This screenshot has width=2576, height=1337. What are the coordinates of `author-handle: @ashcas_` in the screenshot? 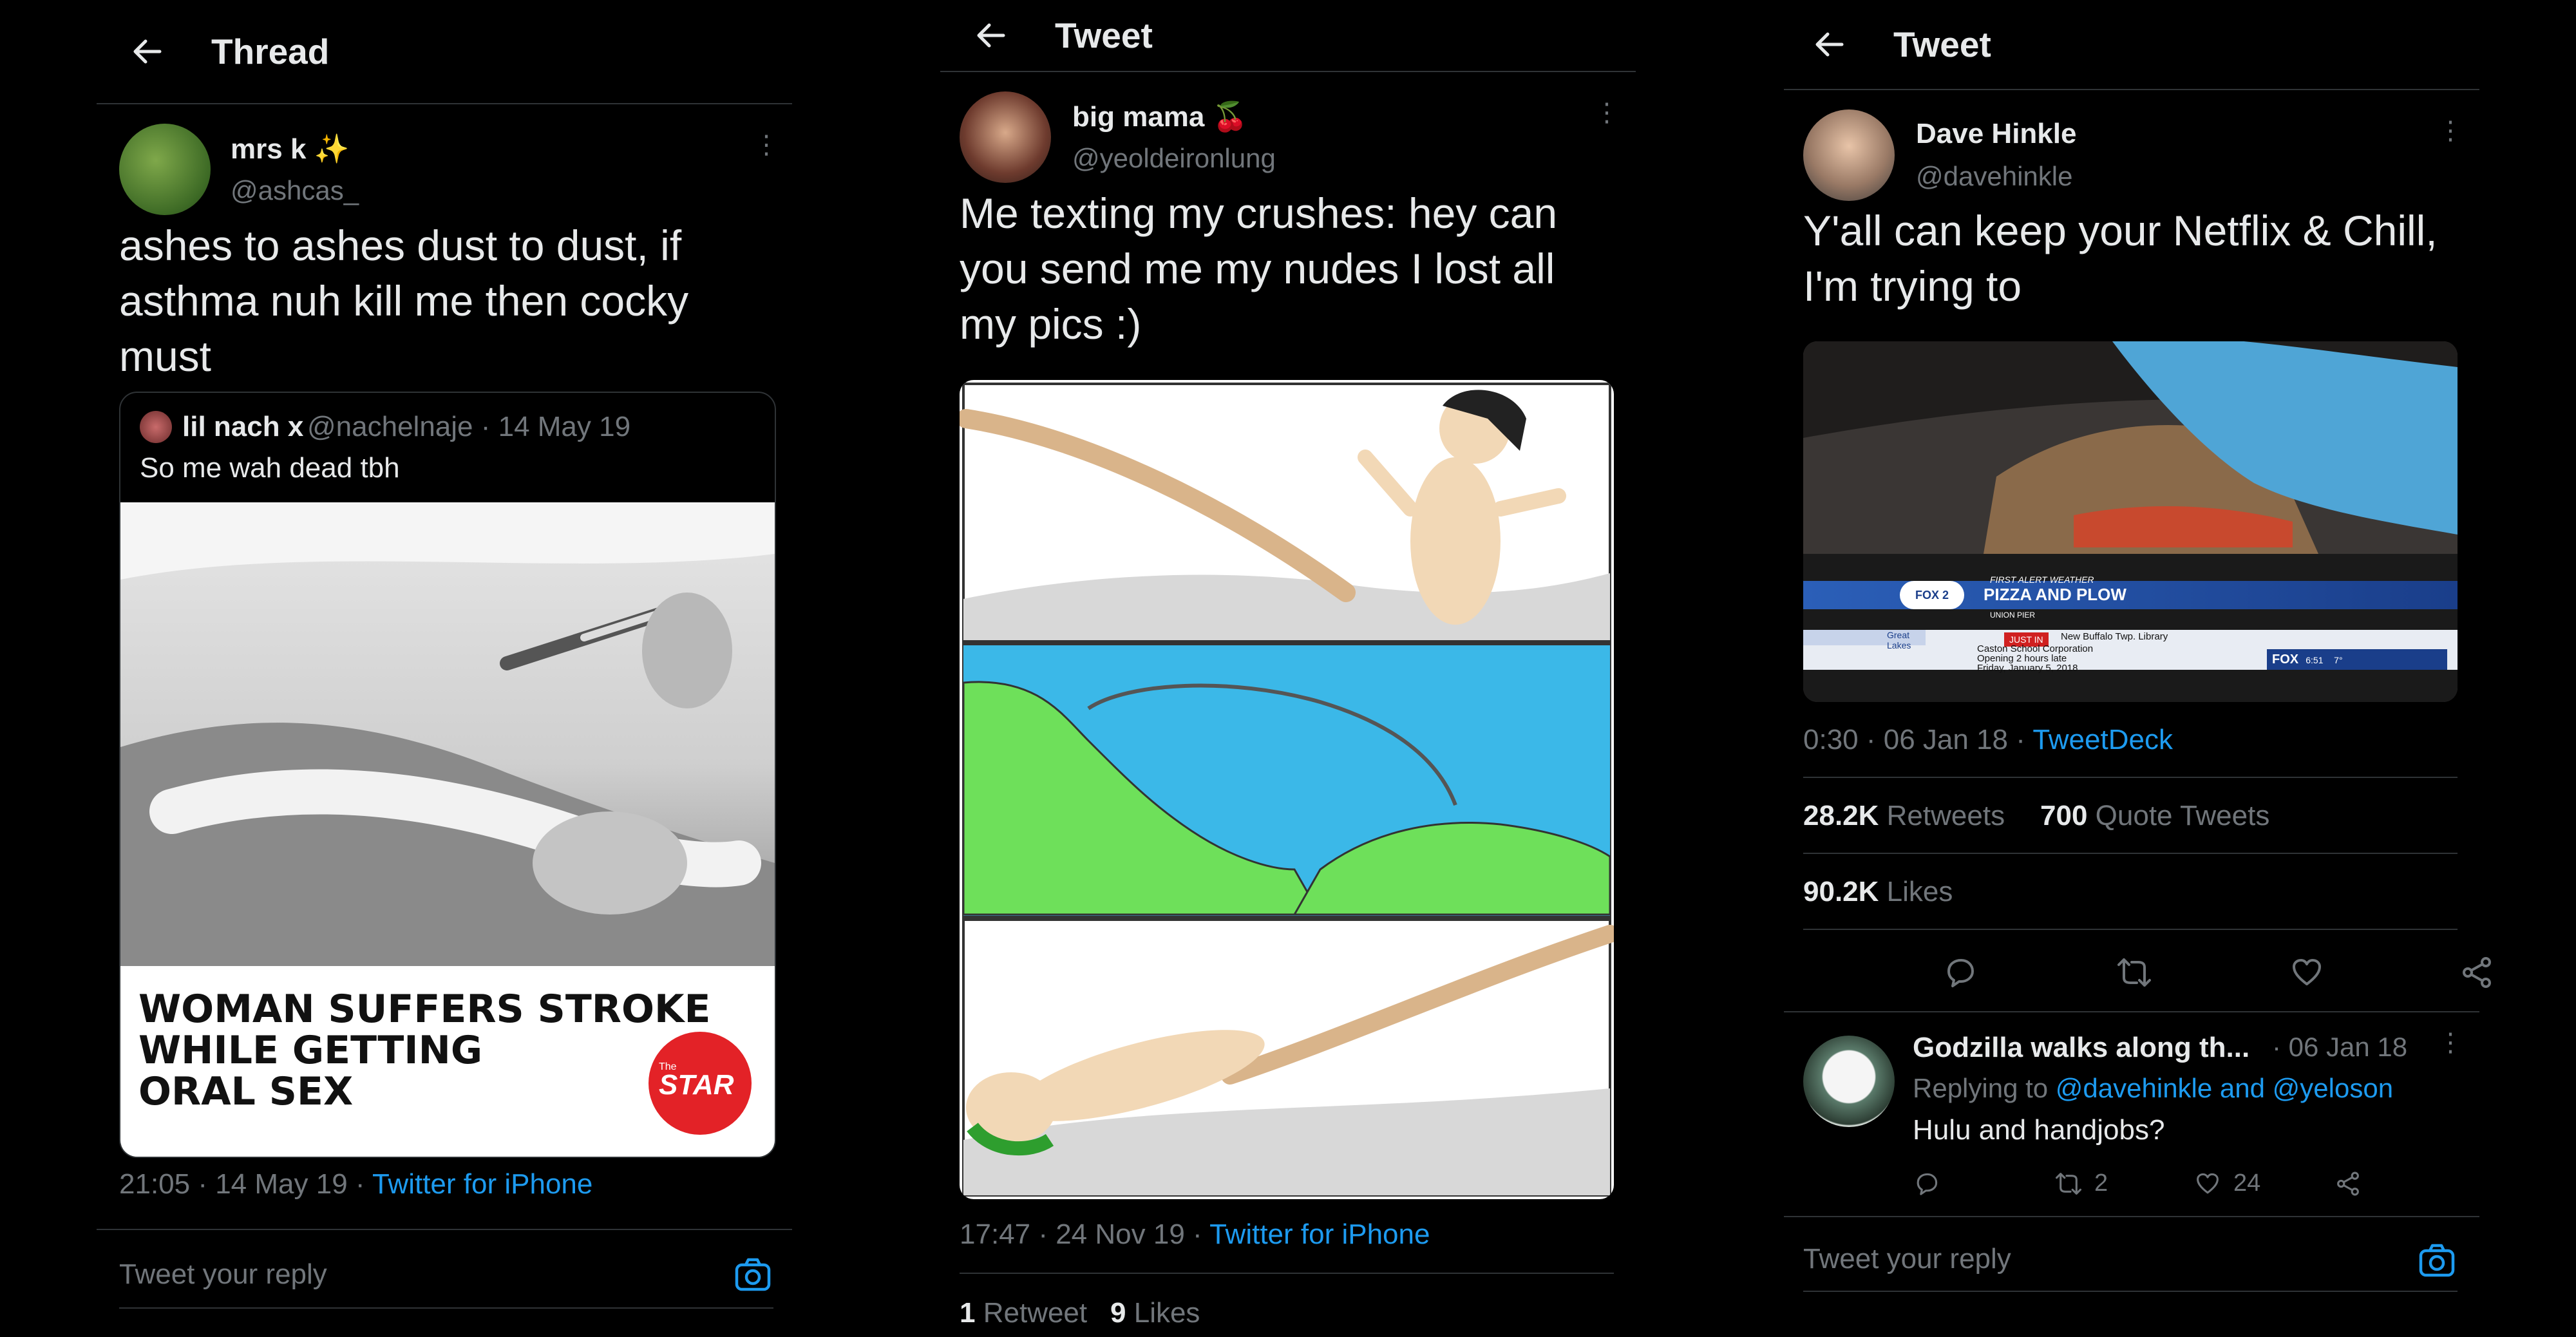 It's located at (295, 190).